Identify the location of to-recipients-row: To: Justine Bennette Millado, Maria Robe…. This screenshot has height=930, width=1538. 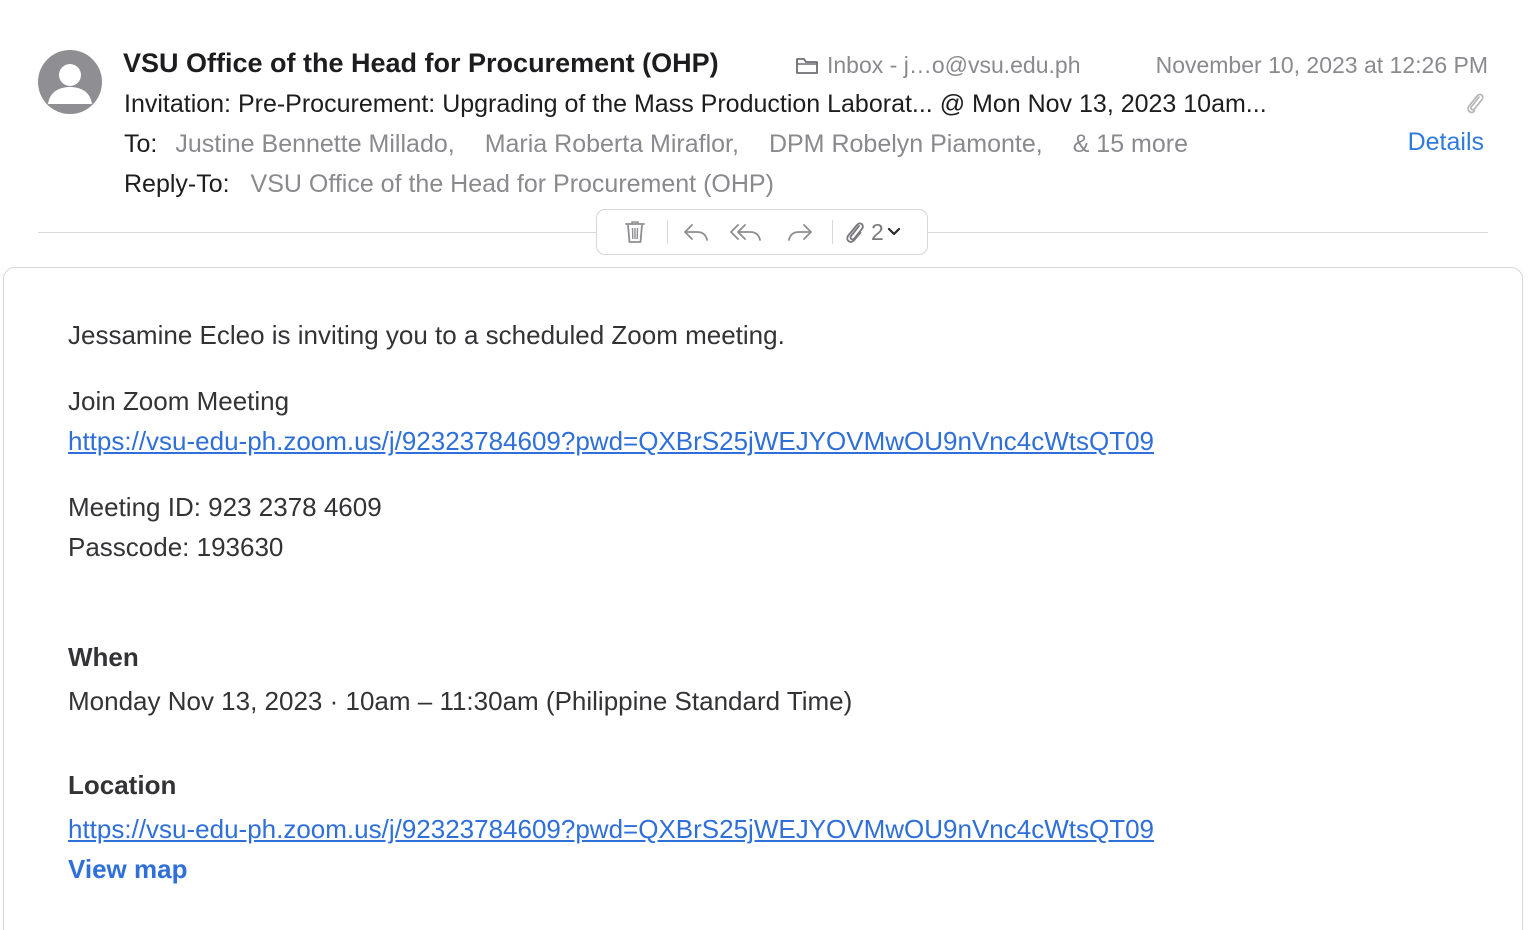
(656, 144).